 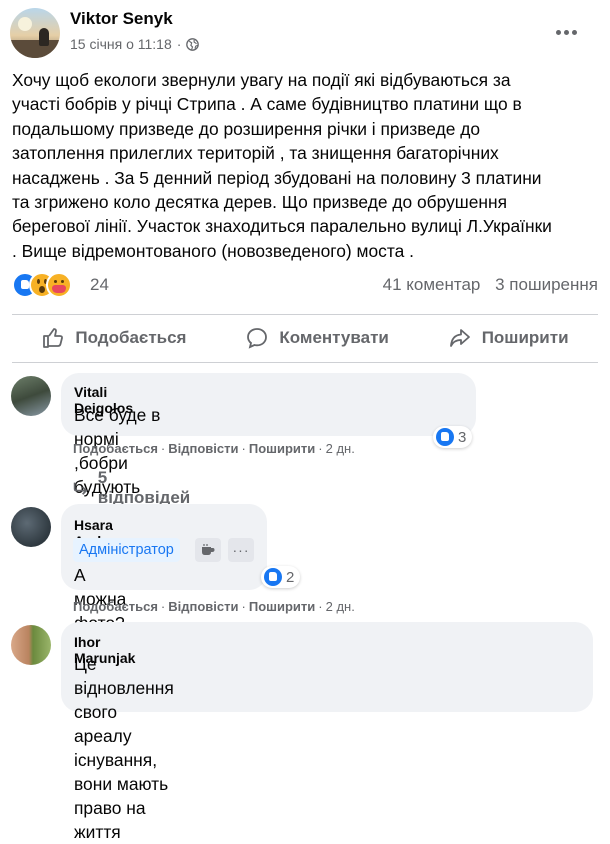 I want to click on share-button: Поширити, so click(x=508, y=338).